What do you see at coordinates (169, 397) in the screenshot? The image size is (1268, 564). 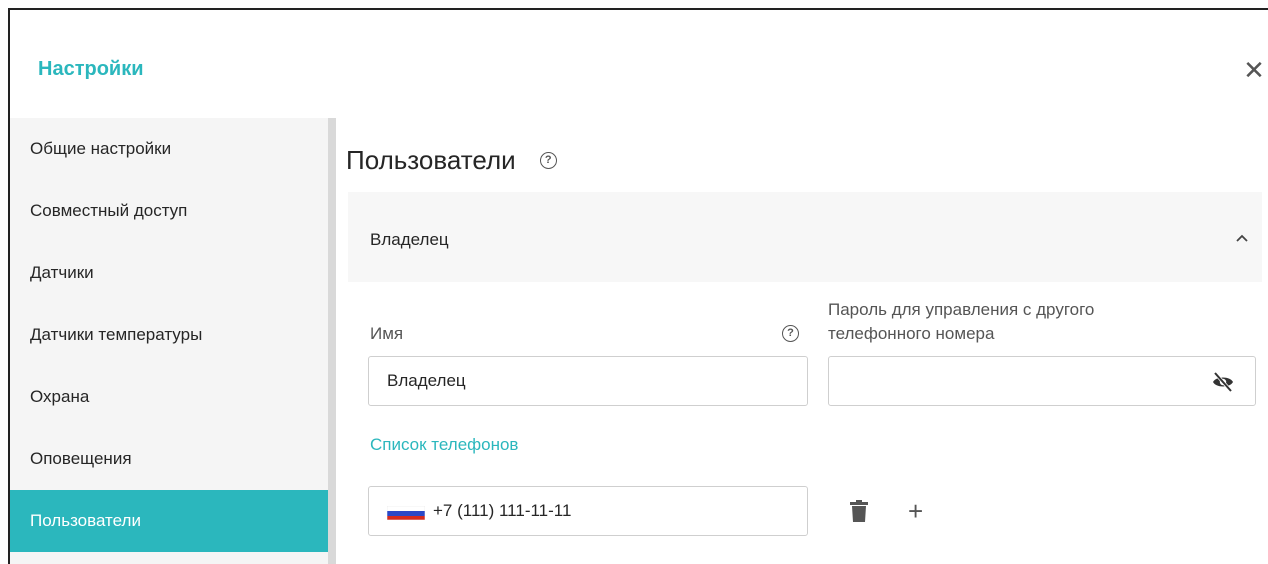 I see `sidebar-item-security: Охрана` at bounding box center [169, 397].